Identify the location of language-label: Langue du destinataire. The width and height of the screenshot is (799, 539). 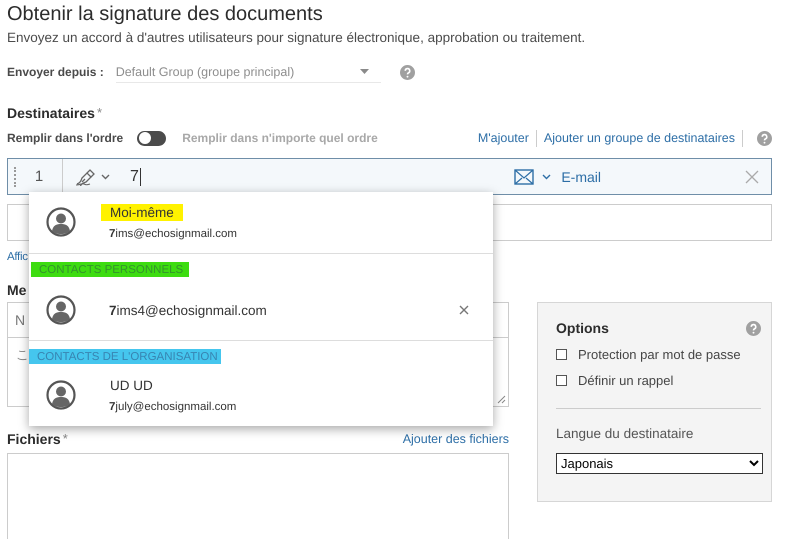
(625, 433).